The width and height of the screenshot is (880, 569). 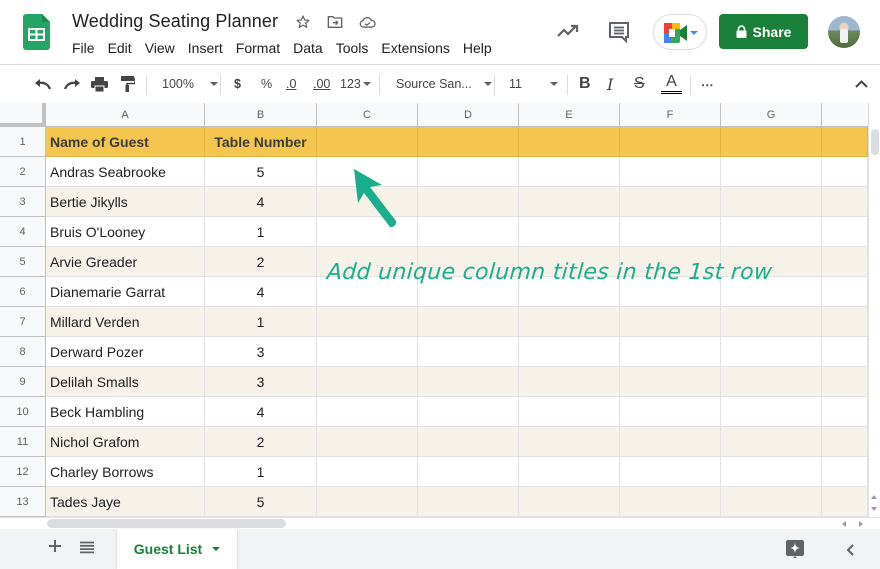 I want to click on more-options-button: ⋯, so click(x=708, y=84).